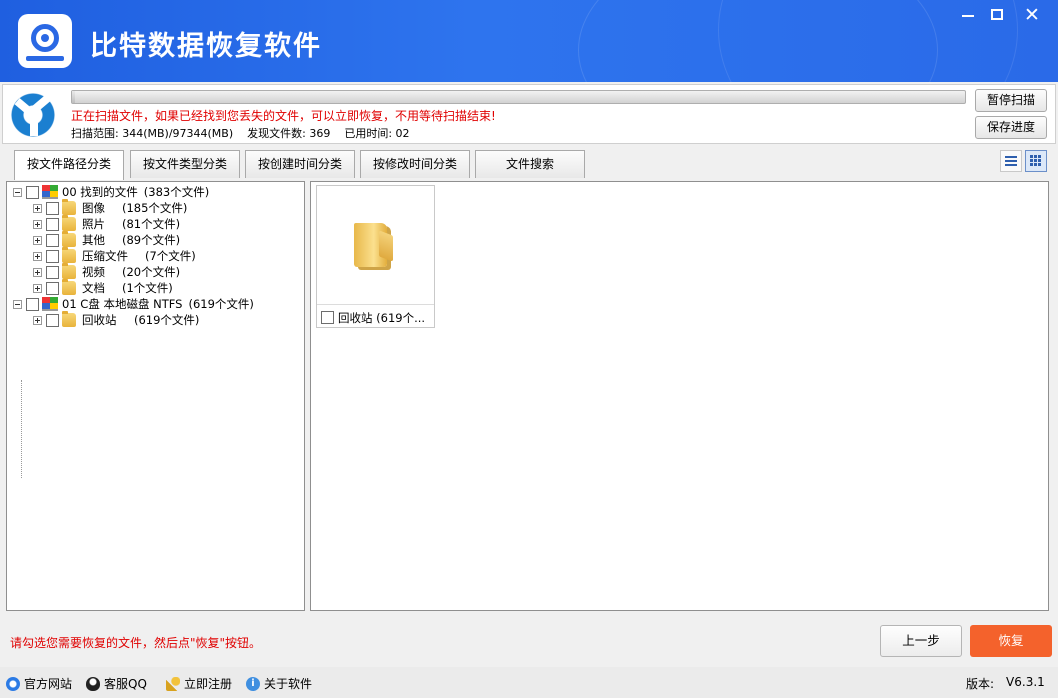 This screenshot has height=698, width=1058. What do you see at coordinates (529, 41) in the screenshot?
I see `title-bar: 比特数据恢复软件 ✕` at bounding box center [529, 41].